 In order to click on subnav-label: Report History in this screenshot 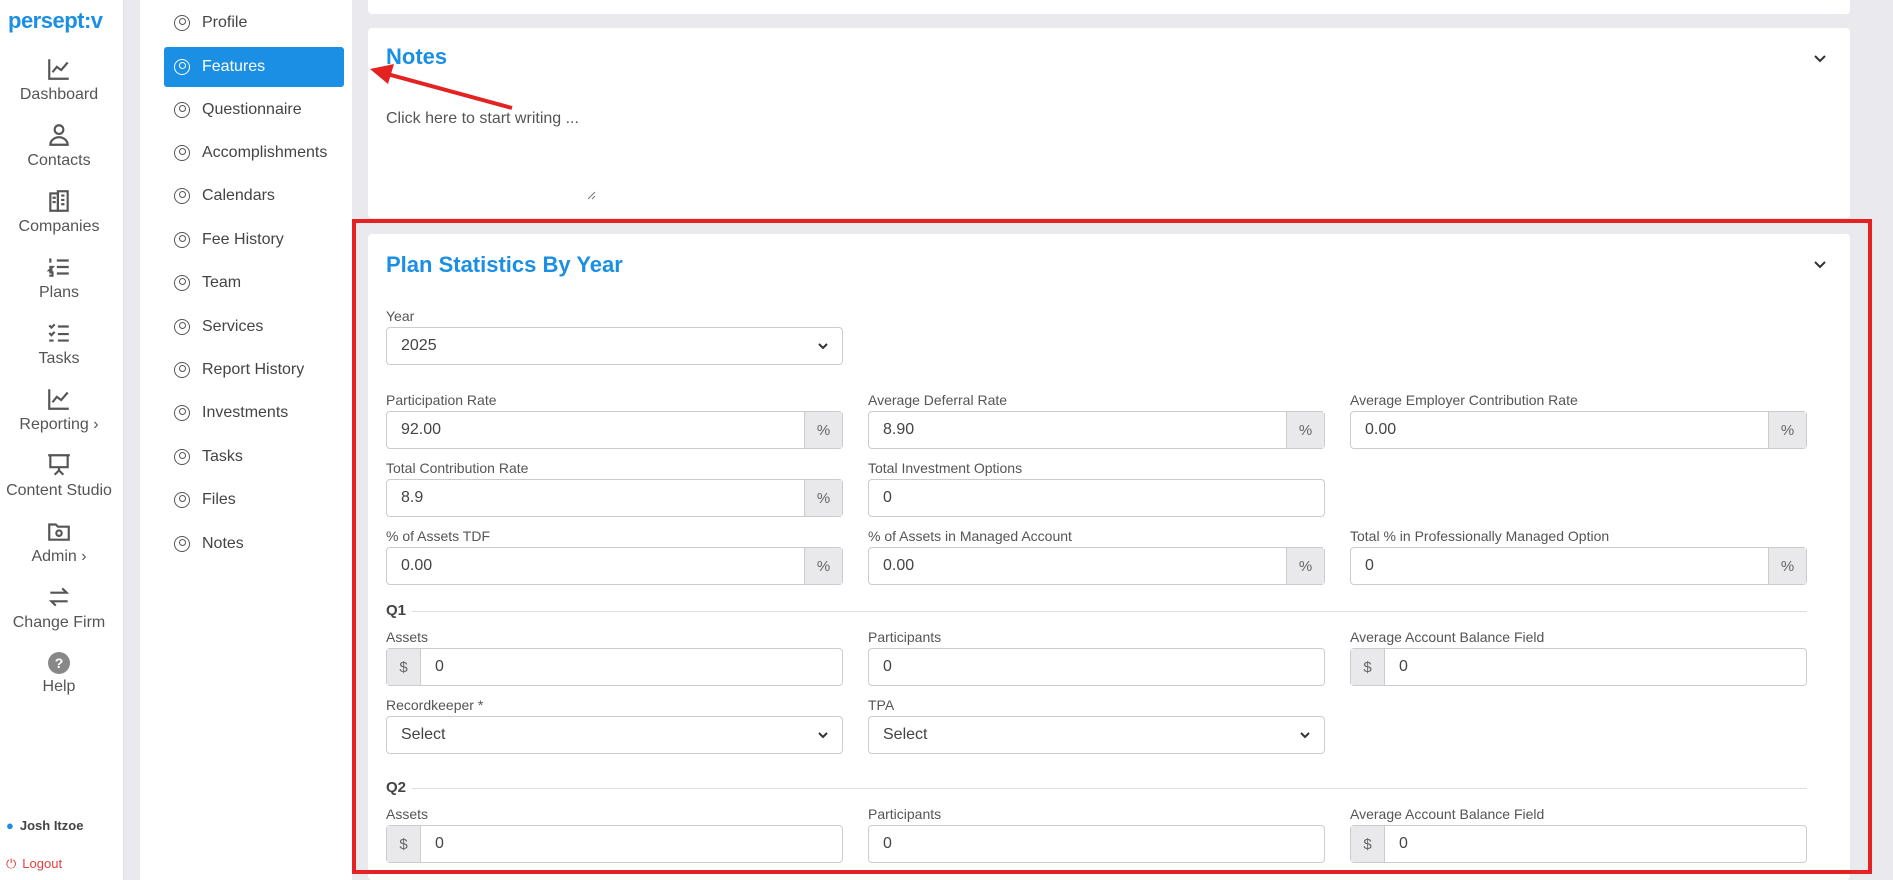, I will do `click(253, 369)`.